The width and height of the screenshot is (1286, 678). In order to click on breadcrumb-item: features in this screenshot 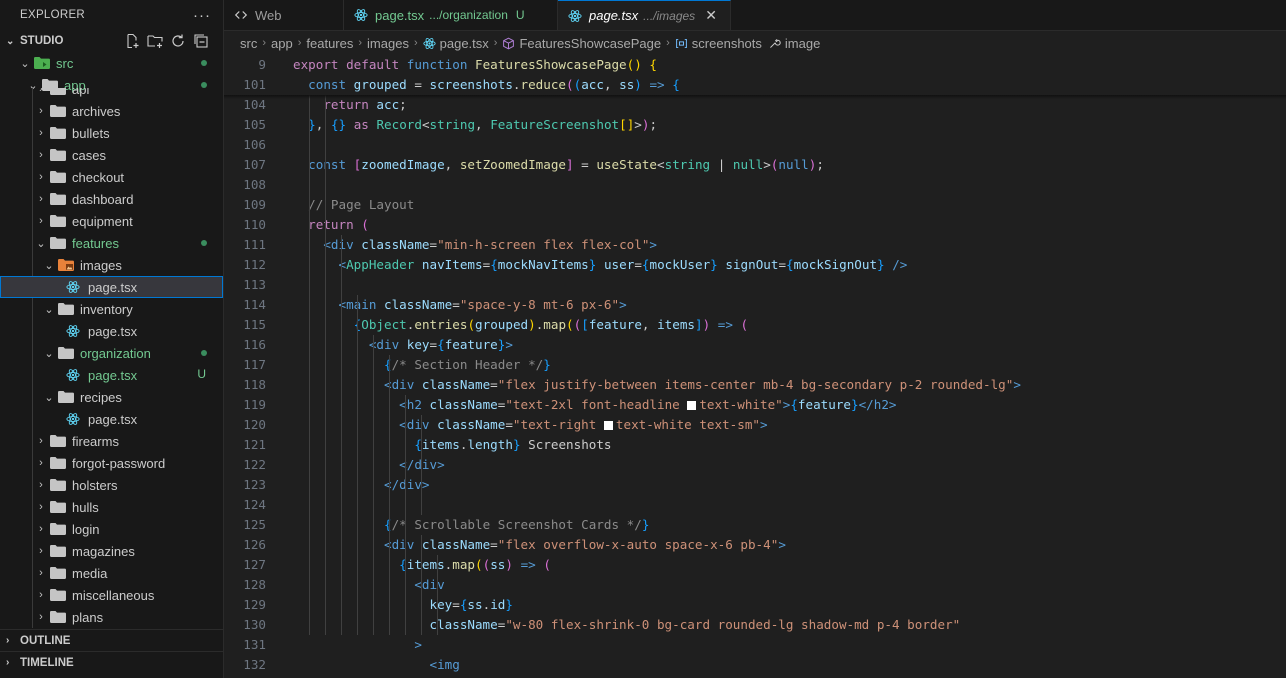, I will do `click(329, 43)`.